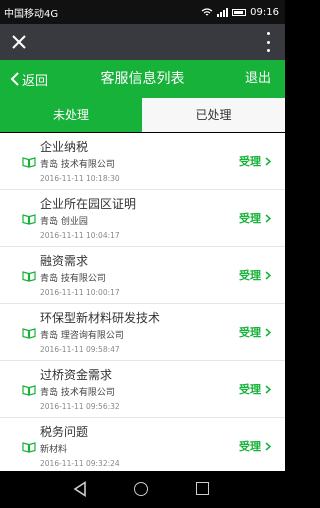  What do you see at coordinates (82, 336) in the screenshot?
I see `item-company: 青岛 理咨询有限公司` at bounding box center [82, 336].